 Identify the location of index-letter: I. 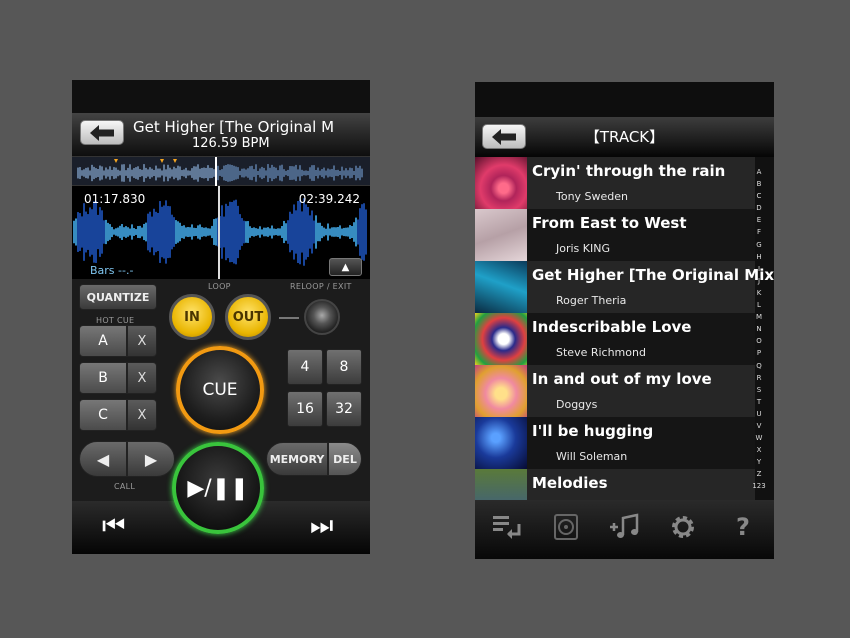
(759, 269).